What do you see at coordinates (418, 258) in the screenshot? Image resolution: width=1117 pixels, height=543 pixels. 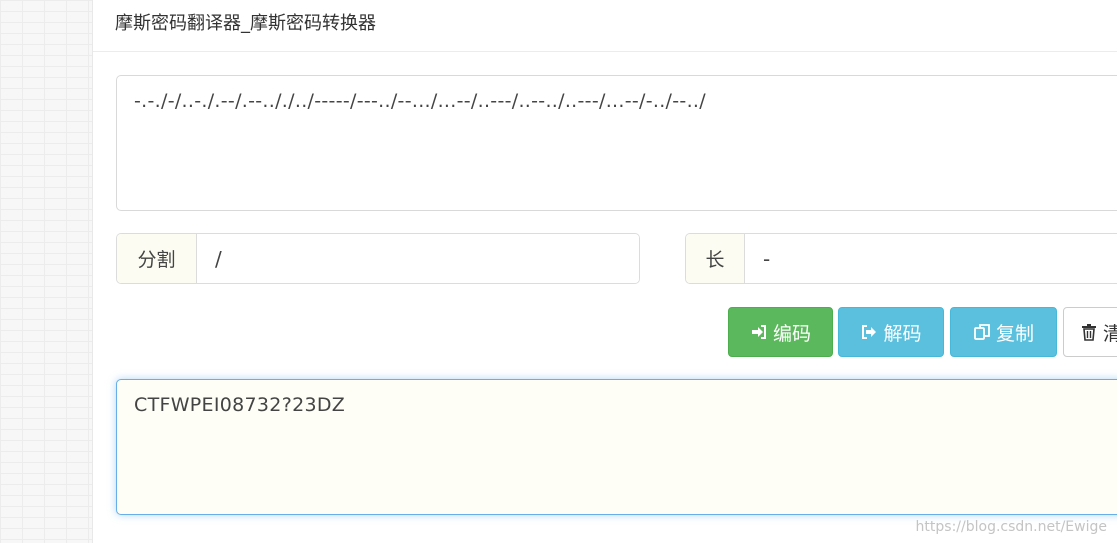 I see `split-input: /` at bounding box center [418, 258].